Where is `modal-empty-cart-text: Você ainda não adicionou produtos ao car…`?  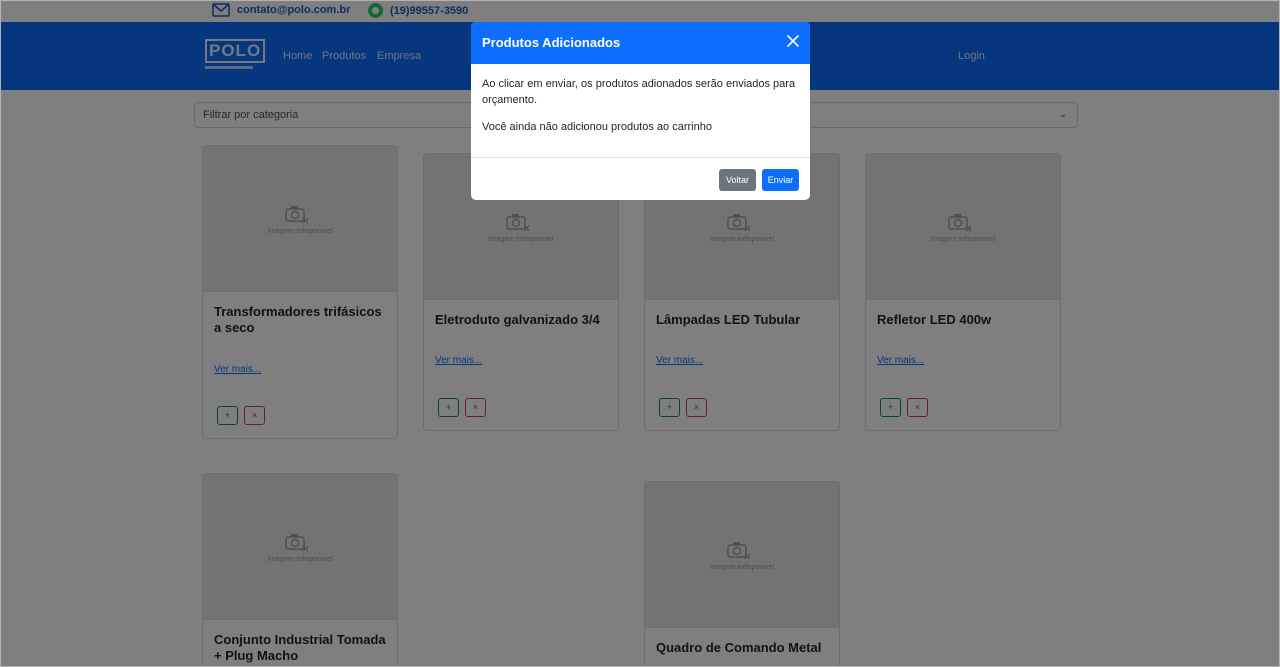
modal-empty-cart-text: Você ainda não adicionou produtos ao car… is located at coordinates (597, 127).